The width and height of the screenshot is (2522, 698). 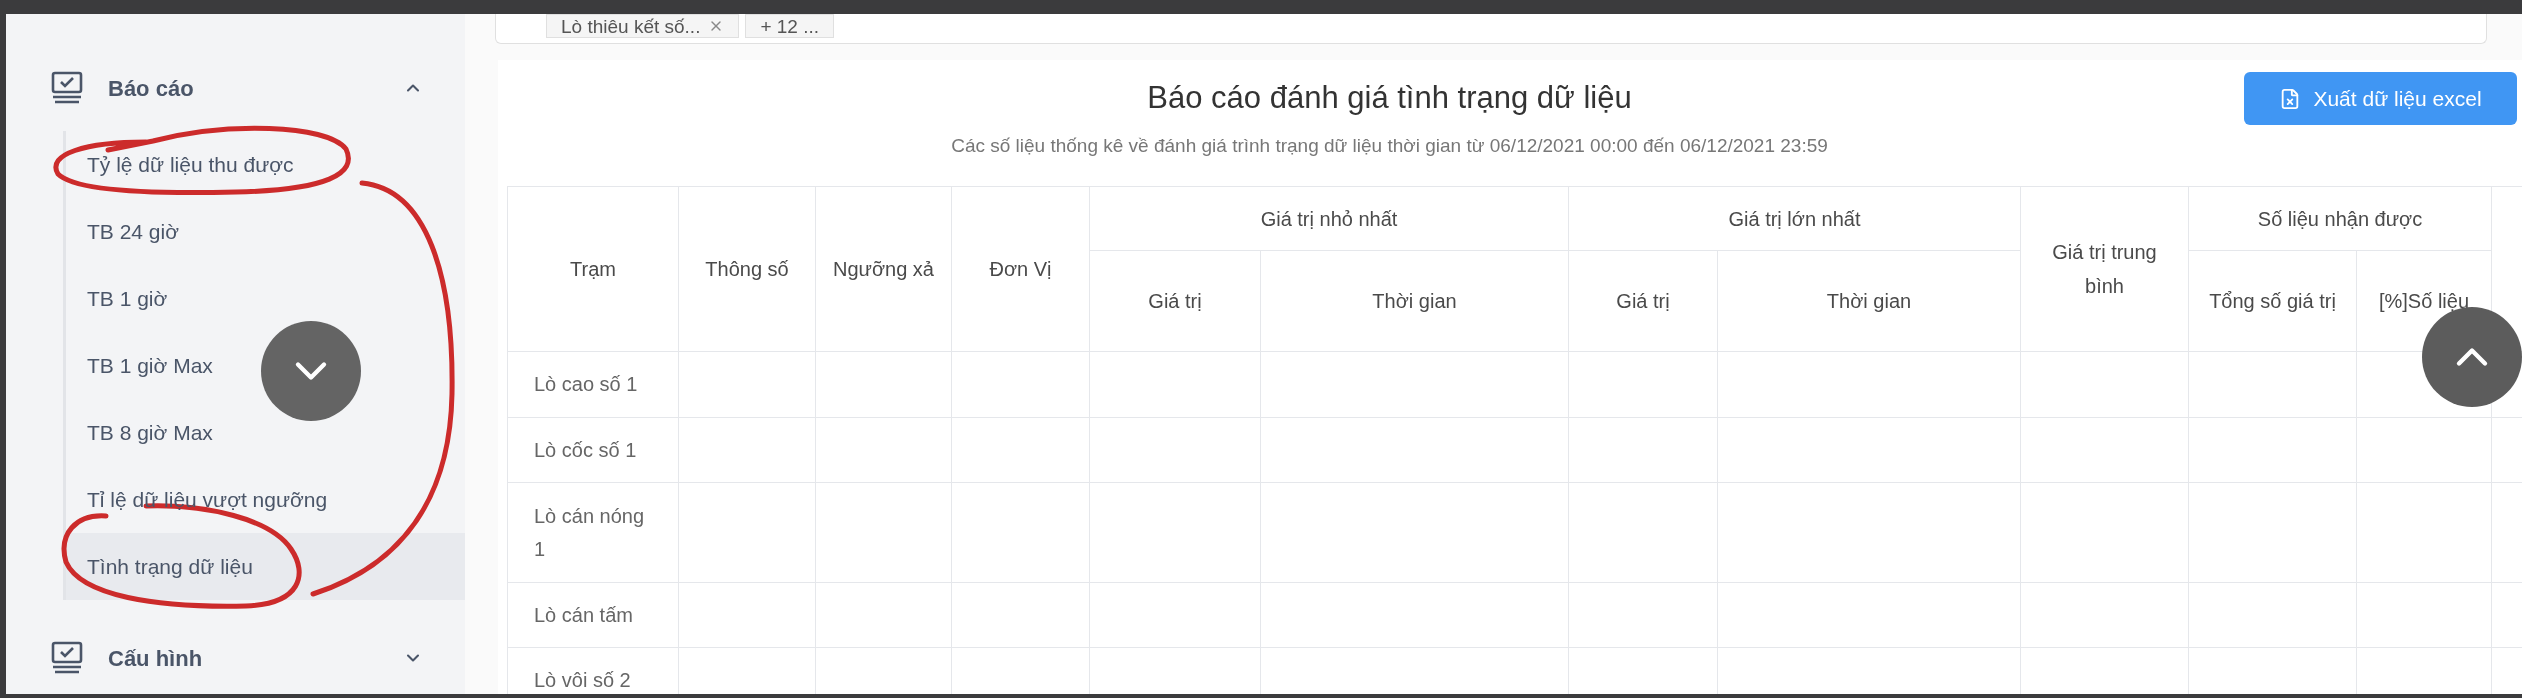 I want to click on menu-group: Cấu hình, so click(x=235, y=658).